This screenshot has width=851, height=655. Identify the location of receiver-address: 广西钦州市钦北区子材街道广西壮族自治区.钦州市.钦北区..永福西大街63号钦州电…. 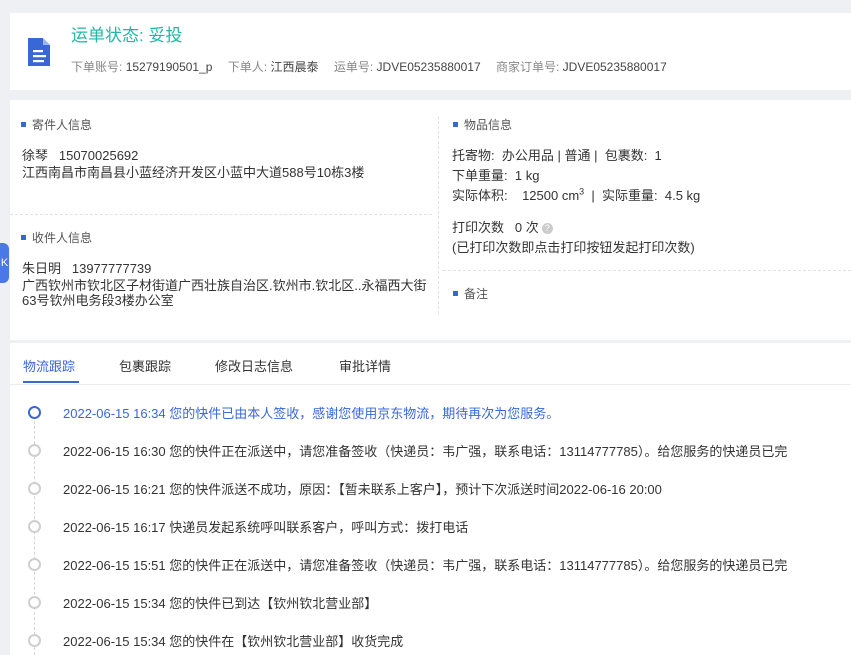
(224, 293).